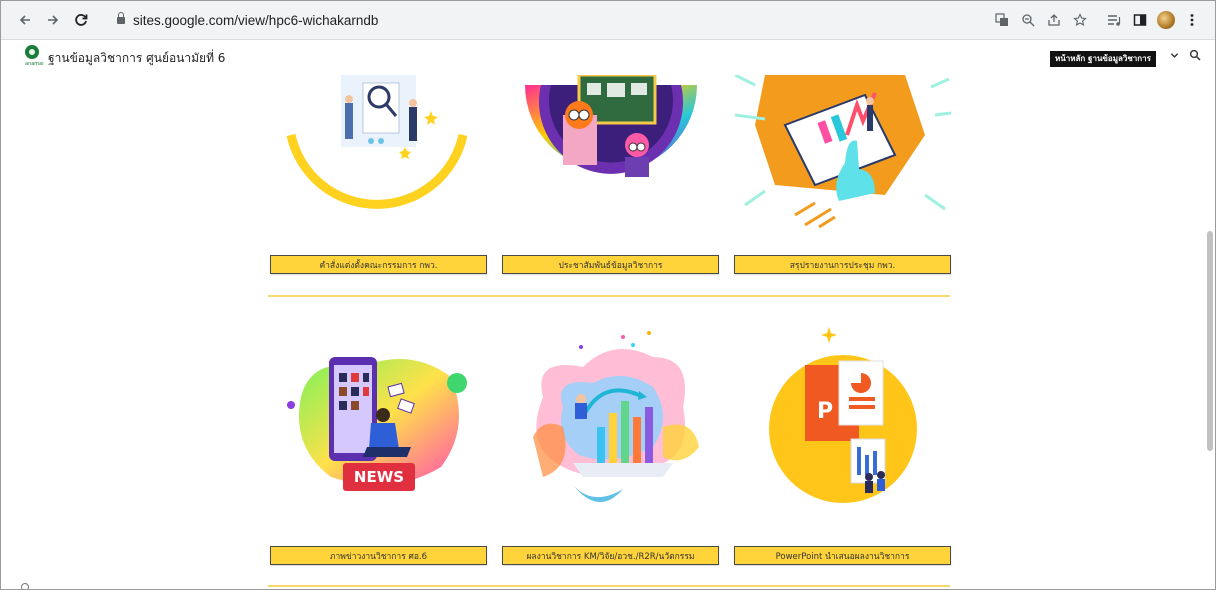 This screenshot has width=1216, height=590. What do you see at coordinates (611, 126) in the screenshot?
I see `classroom-circle-illustration` at bounding box center [611, 126].